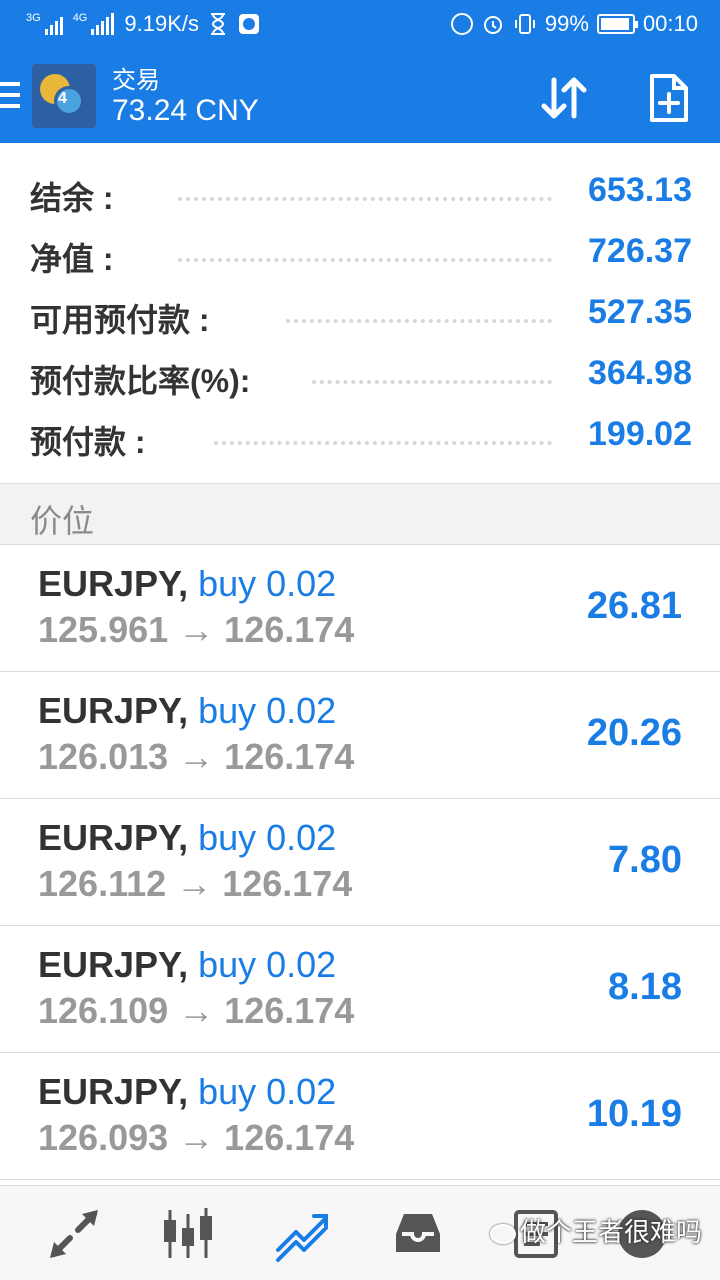  What do you see at coordinates (360, 25) in the screenshot?
I see `status-bar: 3G 4G 9.19K/s 99% 00:10` at bounding box center [360, 25].